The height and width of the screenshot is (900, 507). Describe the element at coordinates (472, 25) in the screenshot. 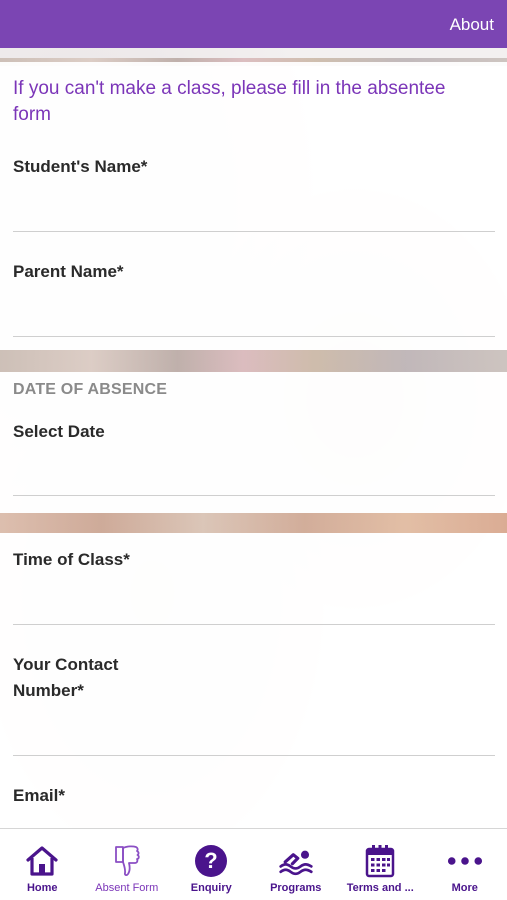

I see `about-link: About` at that location.